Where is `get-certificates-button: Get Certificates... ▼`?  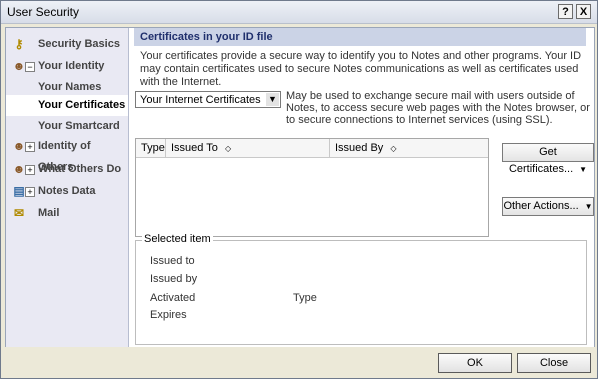
get-certificates-button: Get Certificates... ▼ is located at coordinates (548, 159).